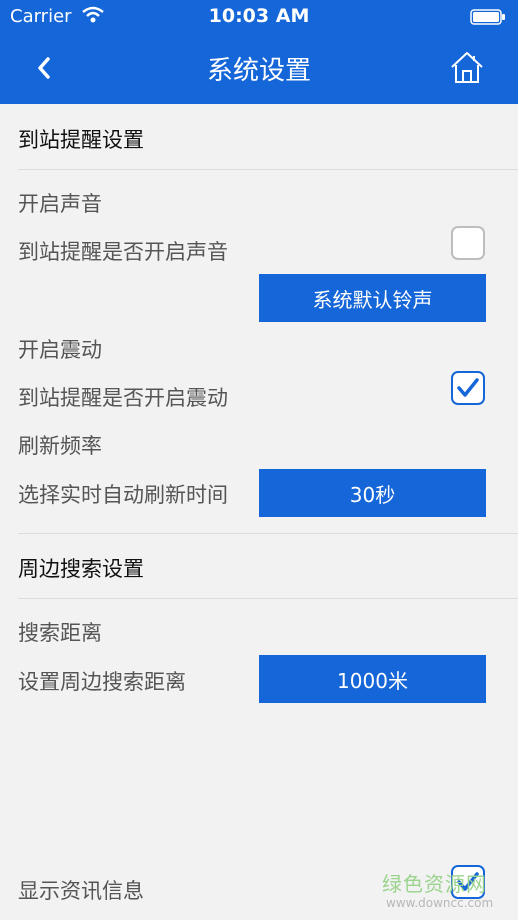  What do you see at coordinates (372, 679) in the screenshot?
I see `distance-button: 1000米` at bounding box center [372, 679].